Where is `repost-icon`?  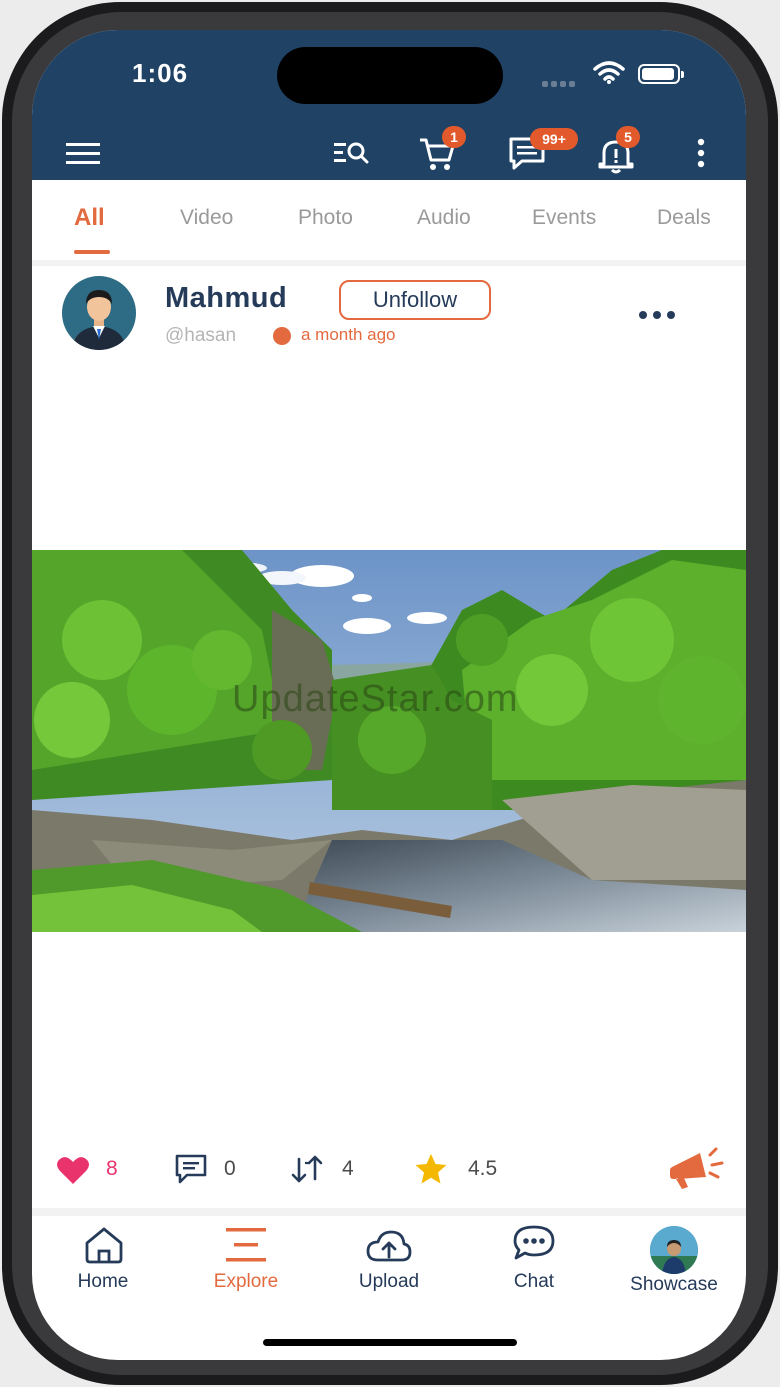
repost-icon is located at coordinates (307, 1169).